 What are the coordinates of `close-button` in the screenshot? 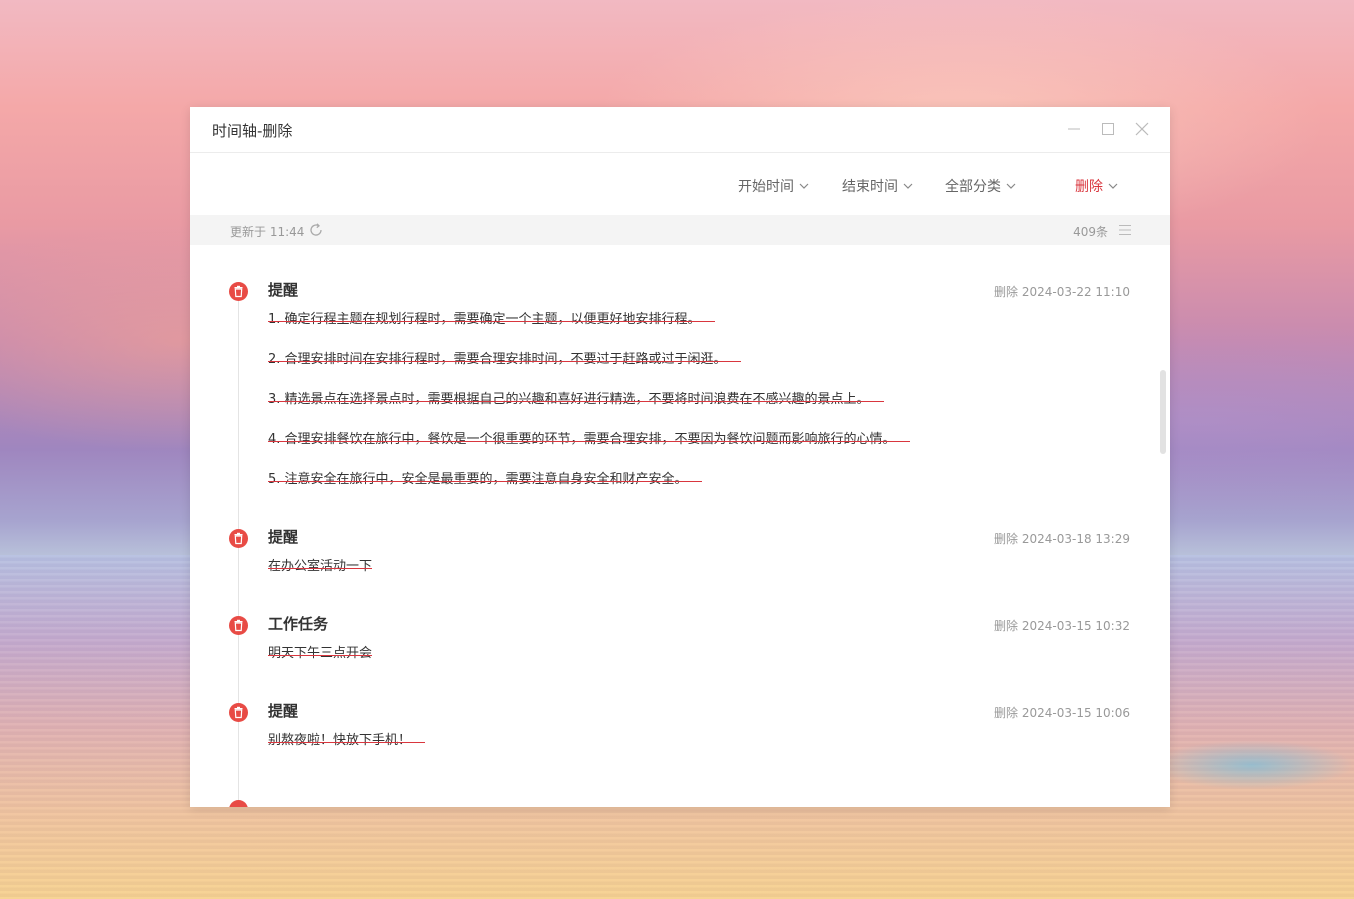 It's located at (1142, 129).